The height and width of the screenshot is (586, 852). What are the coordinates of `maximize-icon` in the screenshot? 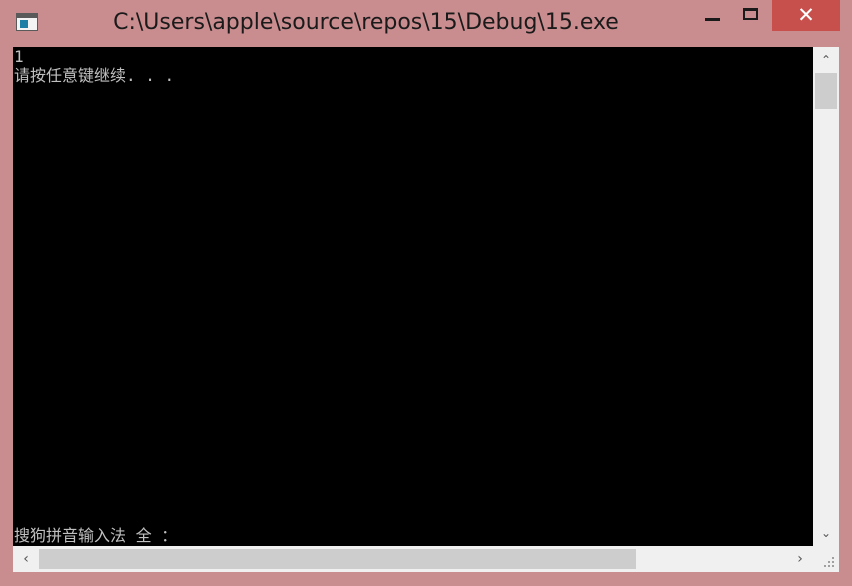 It's located at (750, 14).